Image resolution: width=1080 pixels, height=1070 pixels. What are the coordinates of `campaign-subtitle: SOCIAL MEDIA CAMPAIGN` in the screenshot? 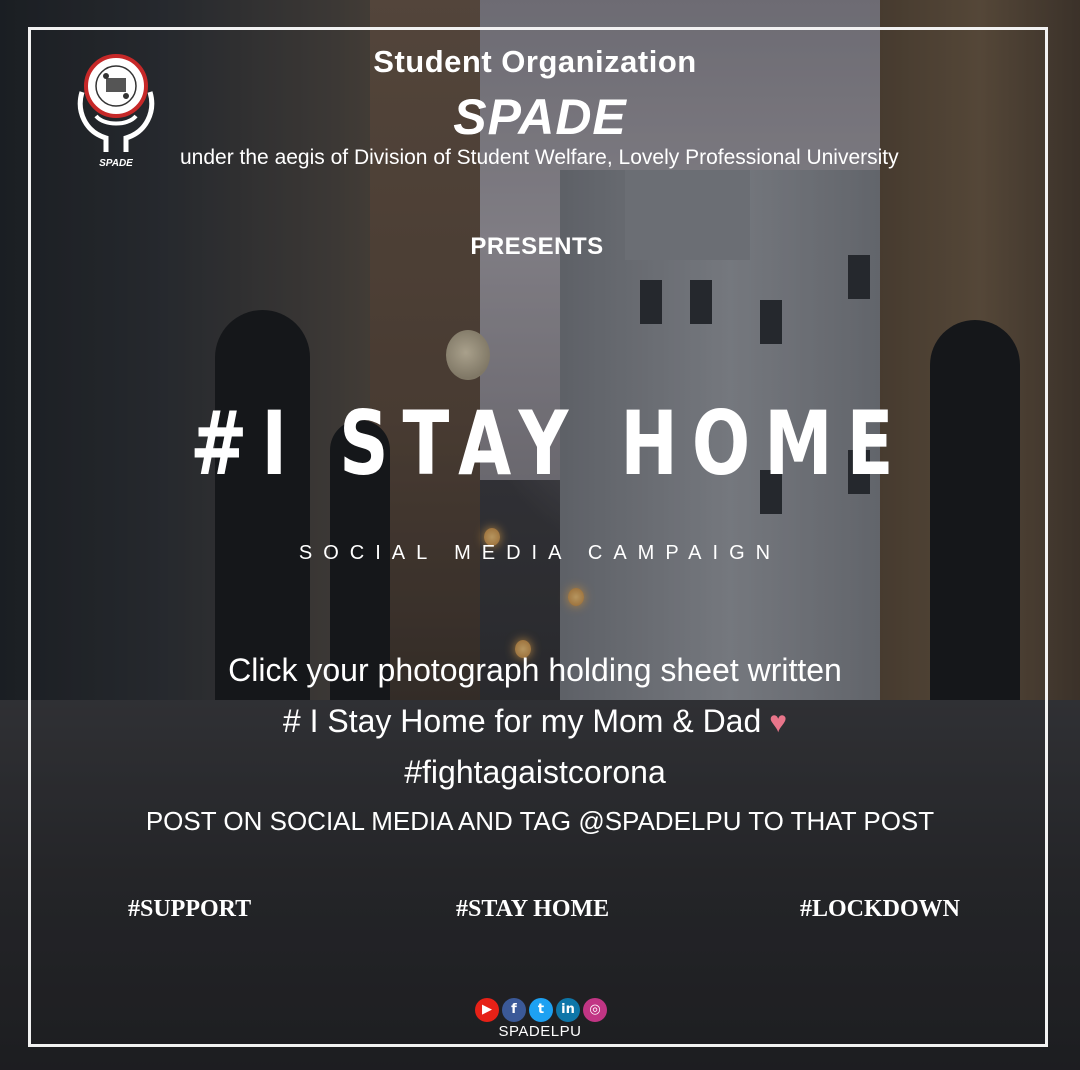 It's located at (540, 553).